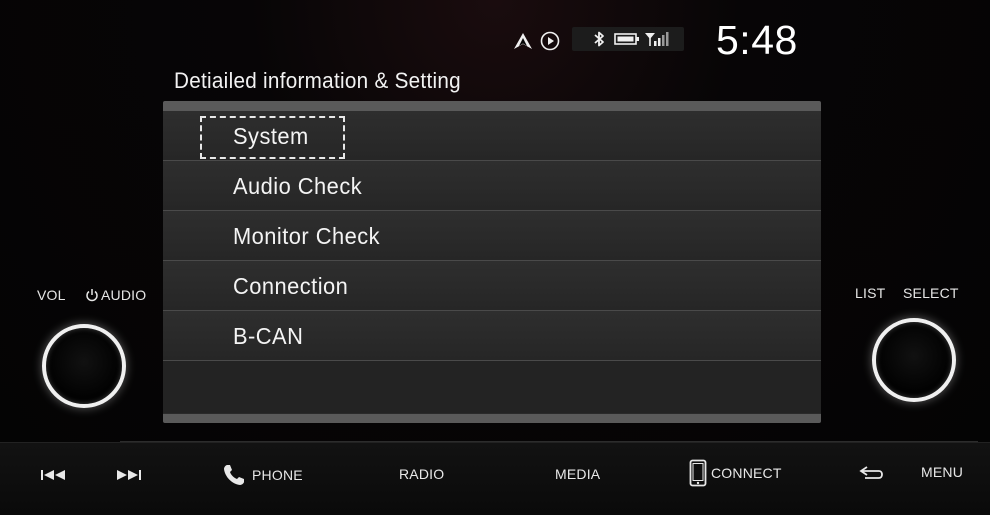 The height and width of the screenshot is (515, 990). I want to click on menu-item-label: Monitor Check, so click(307, 236).